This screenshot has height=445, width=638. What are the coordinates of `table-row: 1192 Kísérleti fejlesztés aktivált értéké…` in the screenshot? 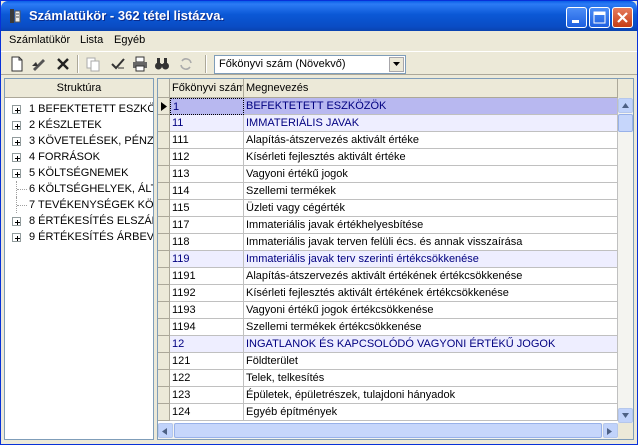 It's located at (388, 293).